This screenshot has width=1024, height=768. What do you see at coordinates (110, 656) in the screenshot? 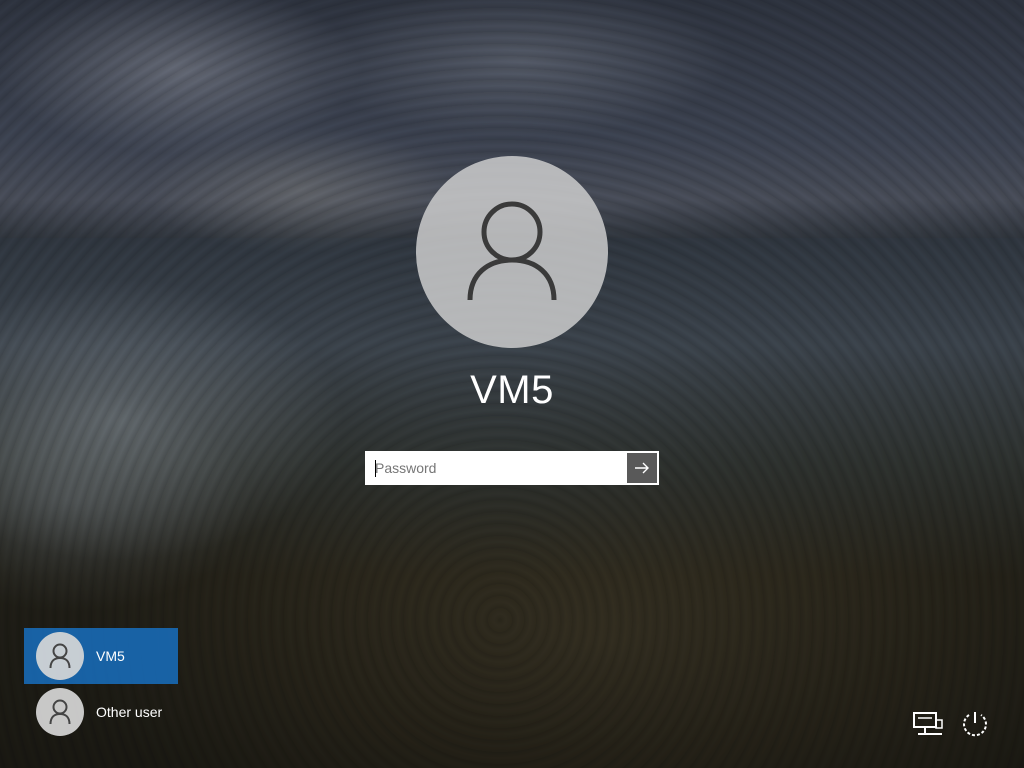
I see `user-item-label: VM5` at bounding box center [110, 656].